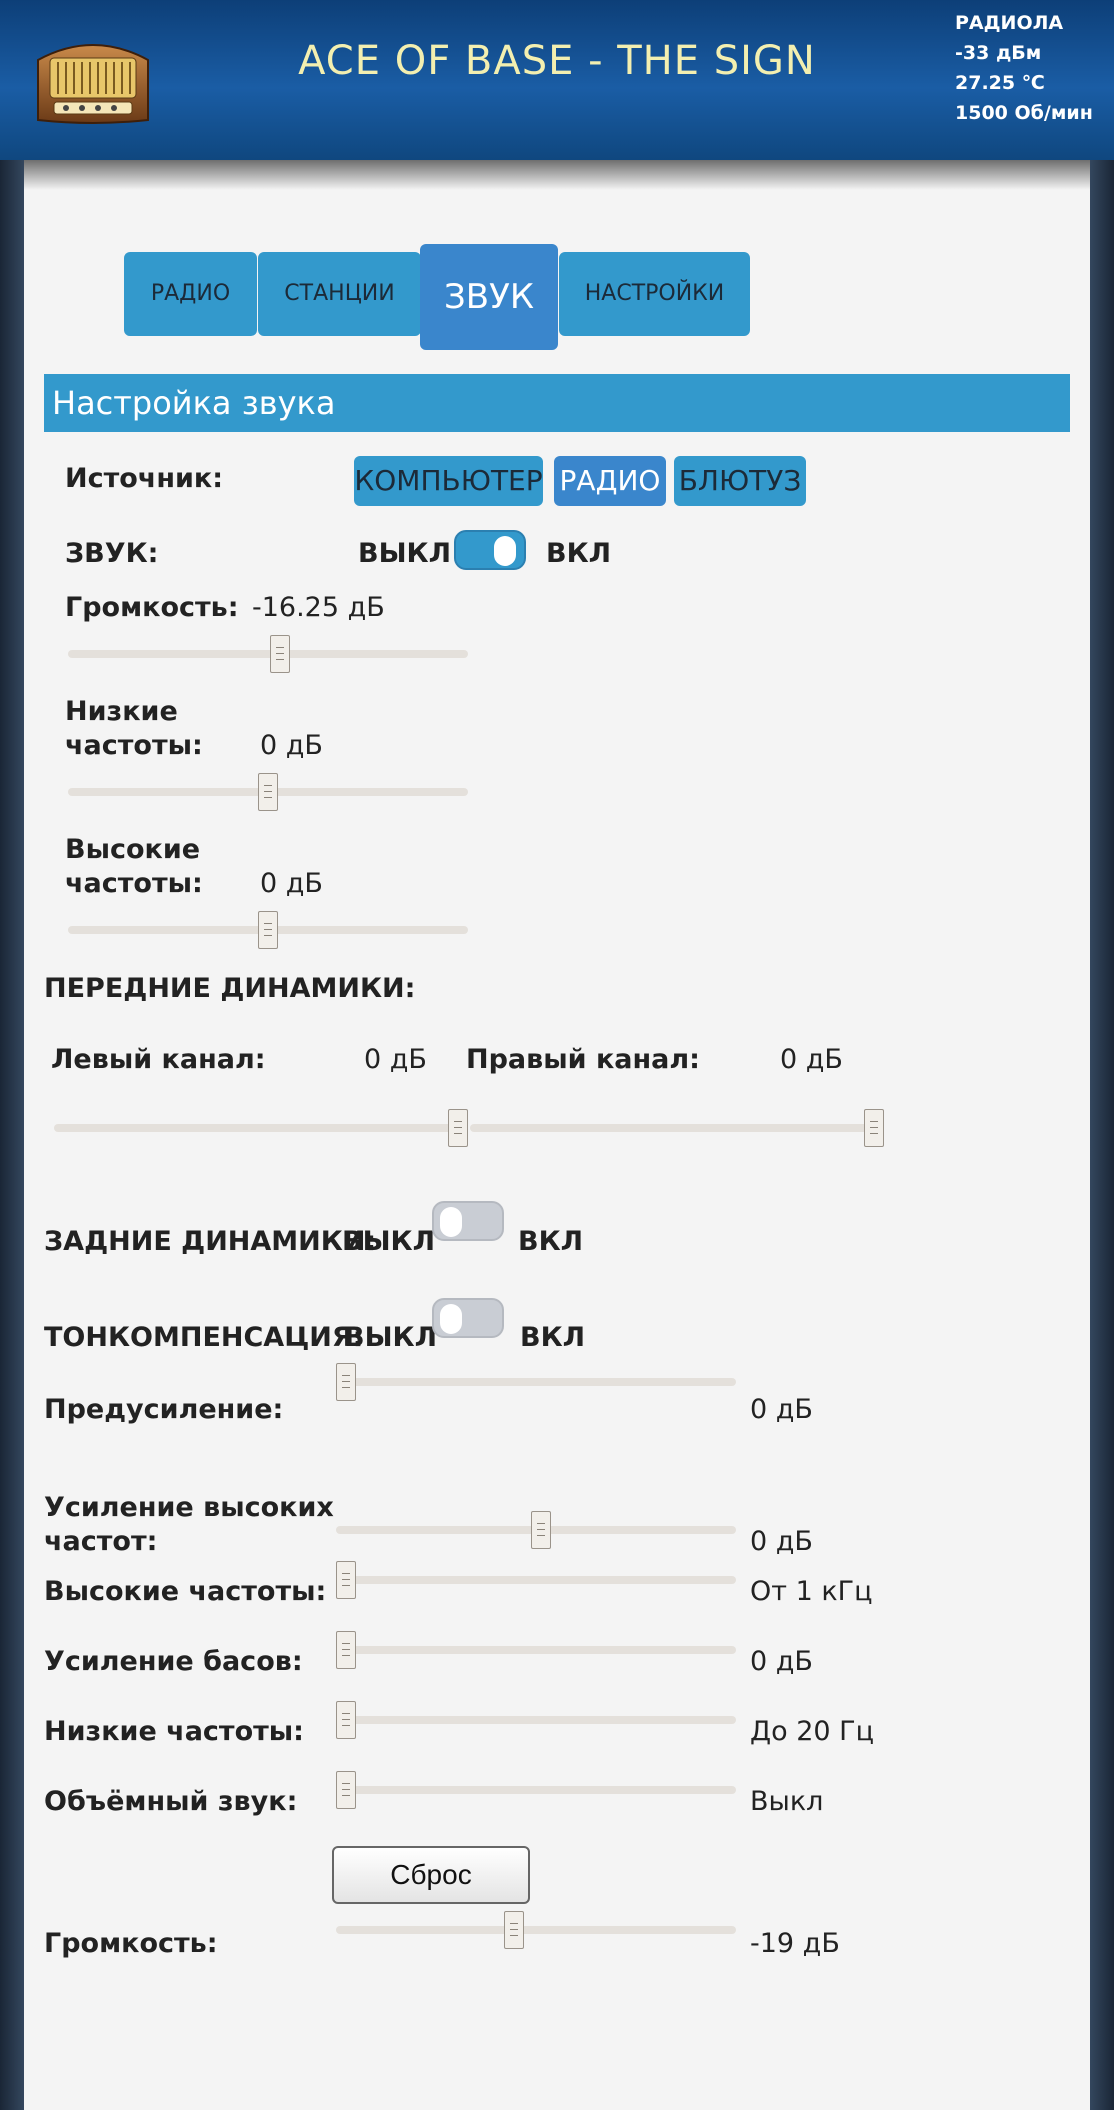  Describe the element at coordinates (152, 607) in the screenshot. I see `volume-label: Громкость:` at that location.